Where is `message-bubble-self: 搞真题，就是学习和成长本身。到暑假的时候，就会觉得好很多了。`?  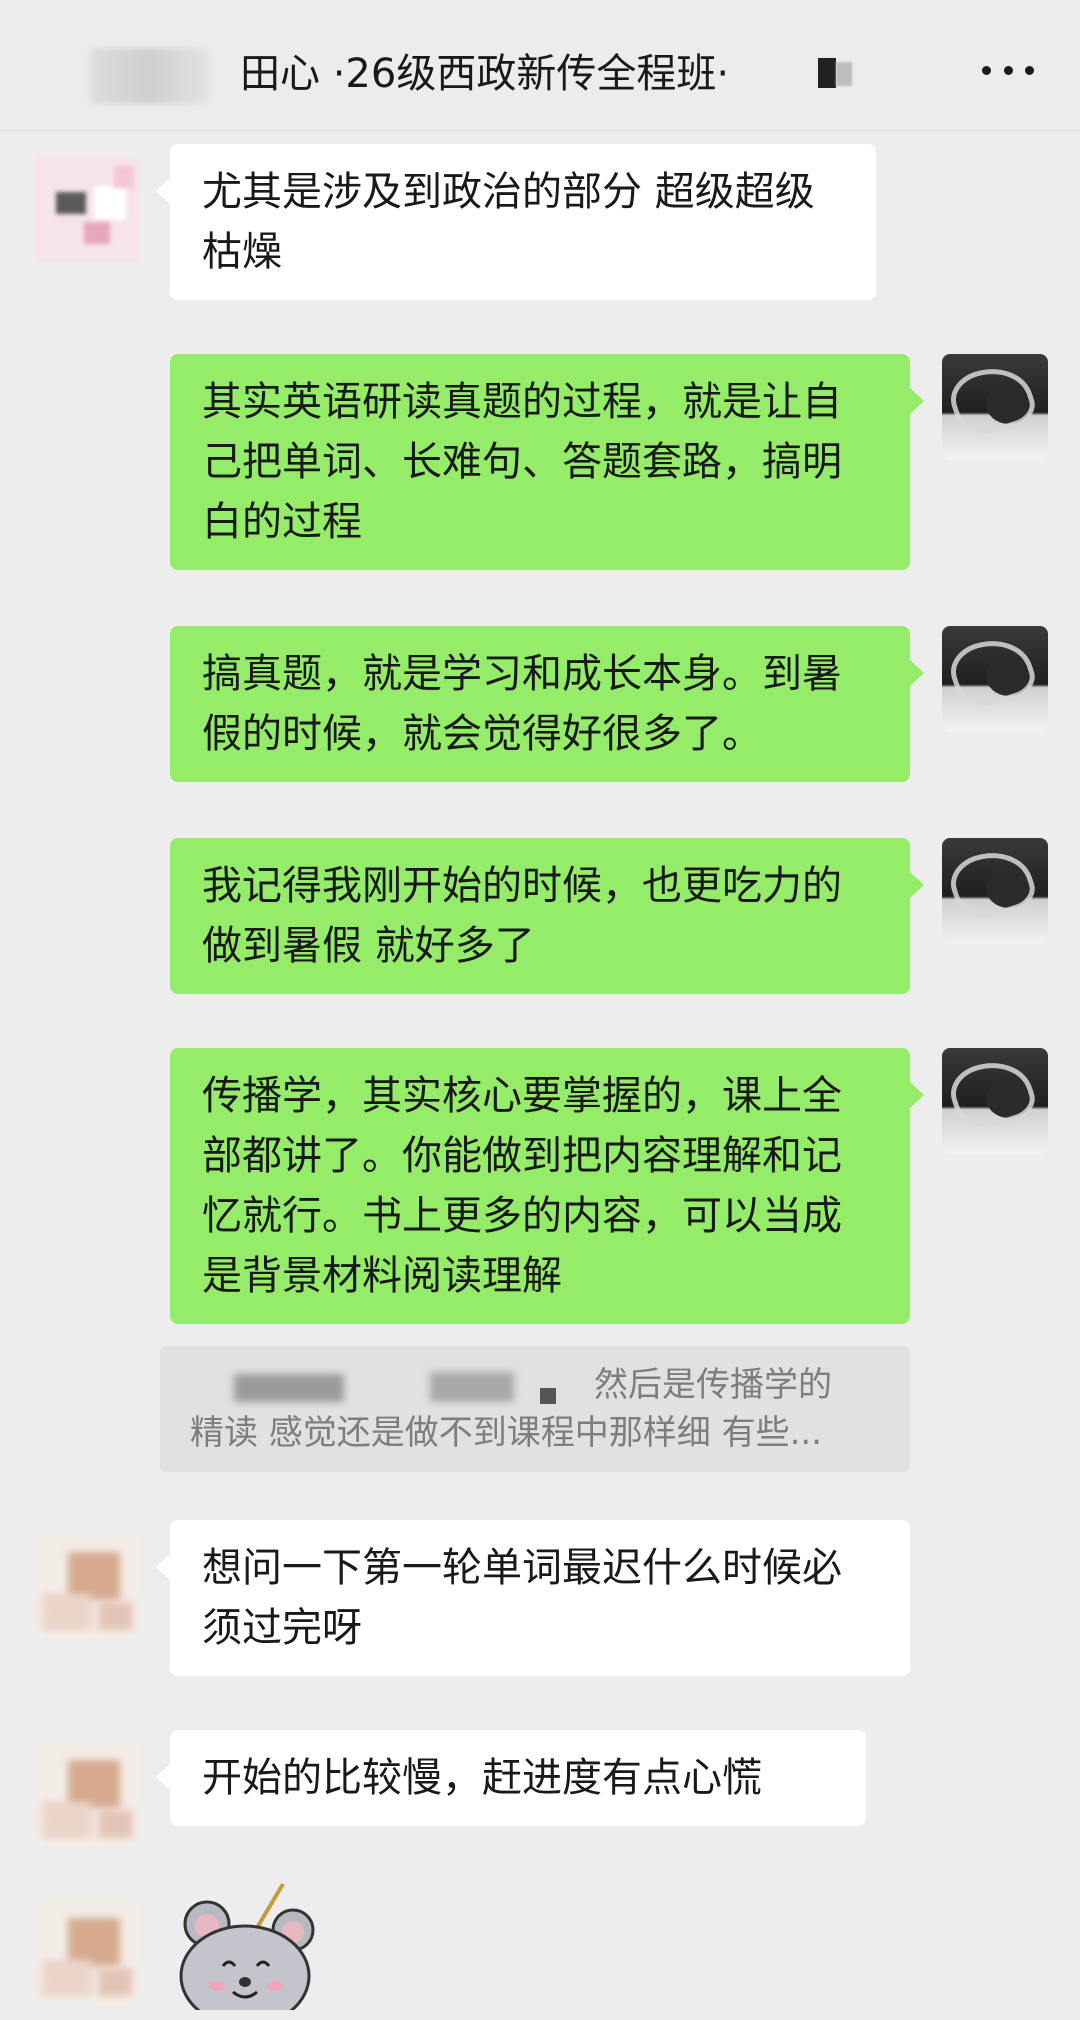
message-bubble-self: 搞真题，就是学习和成长本身。到暑假的时候，就会觉得好很多了。 is located at coordinates (547, 704).